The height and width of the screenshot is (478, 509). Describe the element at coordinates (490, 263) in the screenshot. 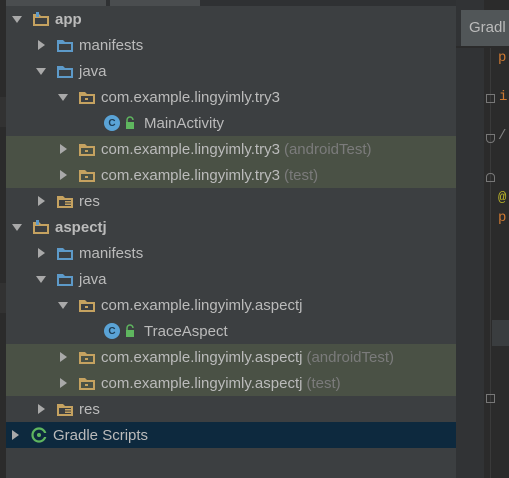

I see `editor-margin-line` at that location.